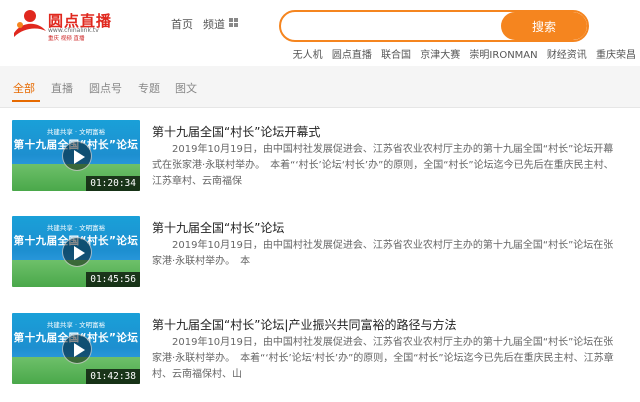 The height and width of the screenshot is (402, 640). I want to click on site-logo: 圆点直播 www.chinalink.tv 重庆 视频 直播, so click(76, 25).